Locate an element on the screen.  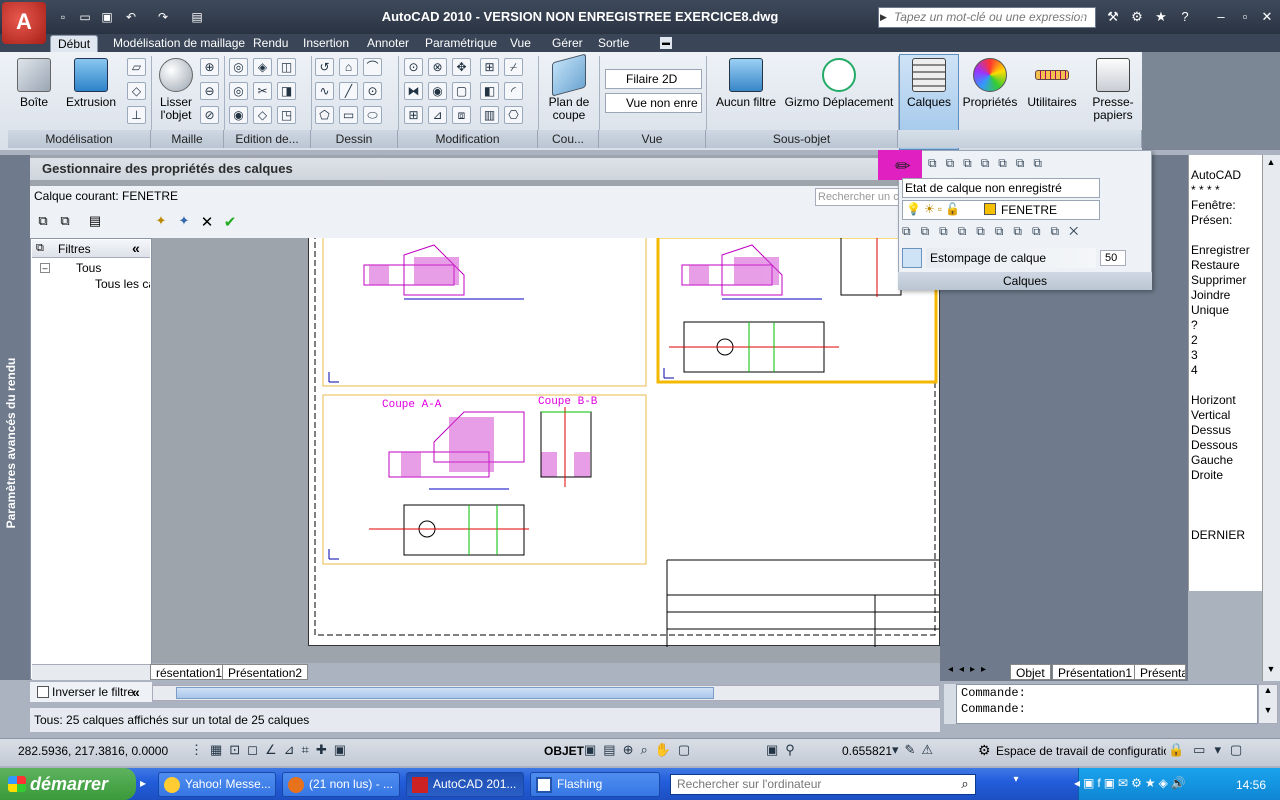
drafting-toggles: ⋮▦⊡◻∠⊿⌗✚▣ is located at coordinates (300, 751).